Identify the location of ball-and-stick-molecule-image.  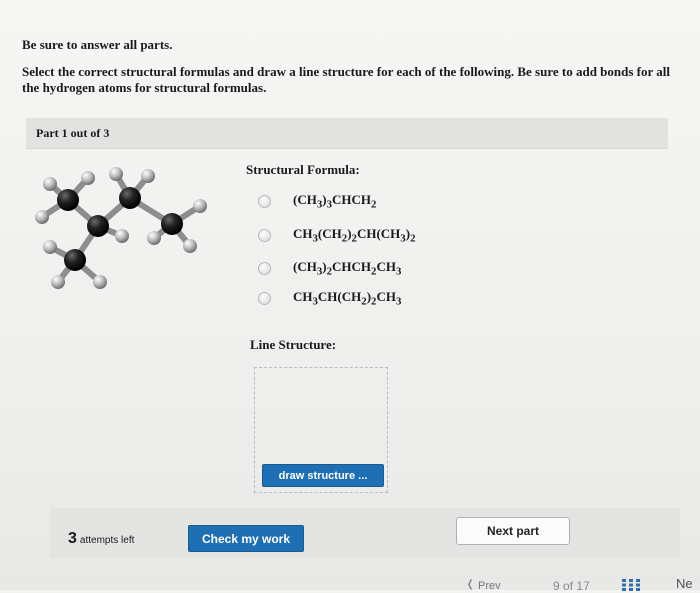
(121, 228).